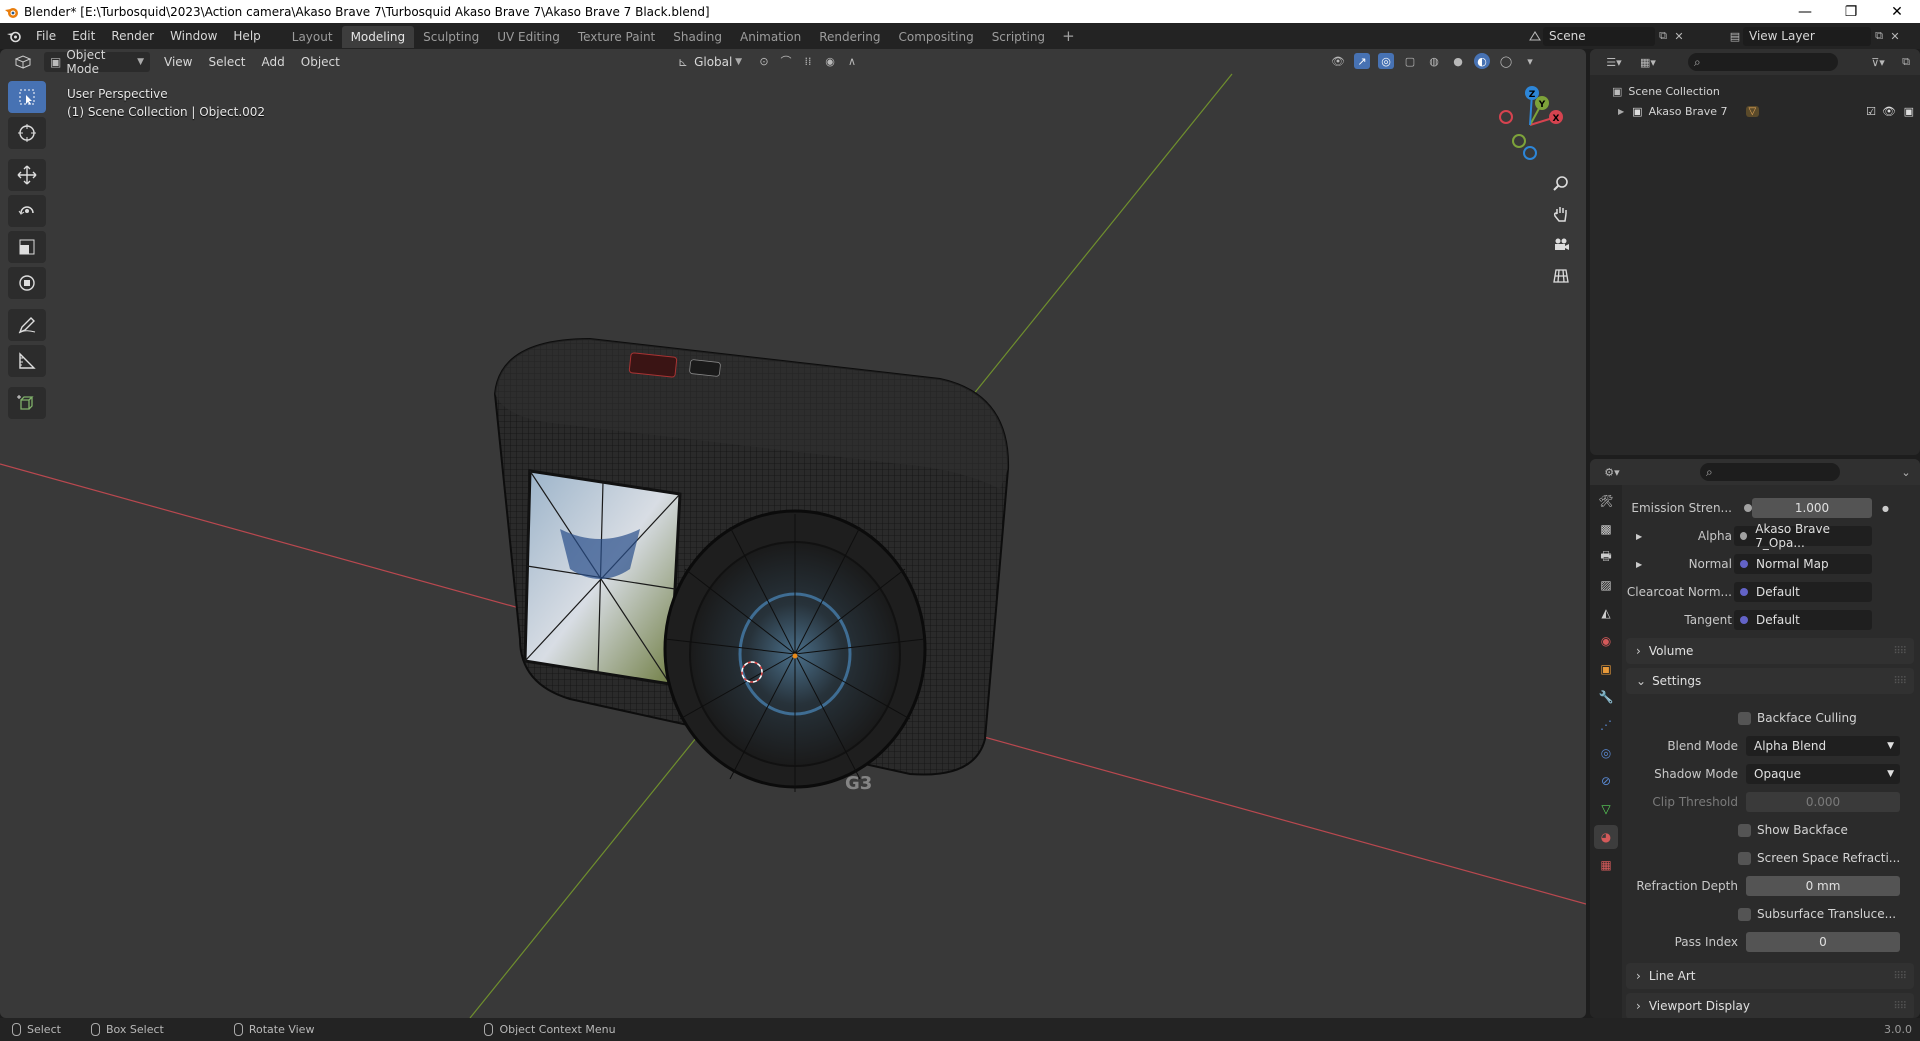  Describe the element at coordinates (1878, 62) in the screenshot. I see `filter-icon: ⊽▾` at that location.